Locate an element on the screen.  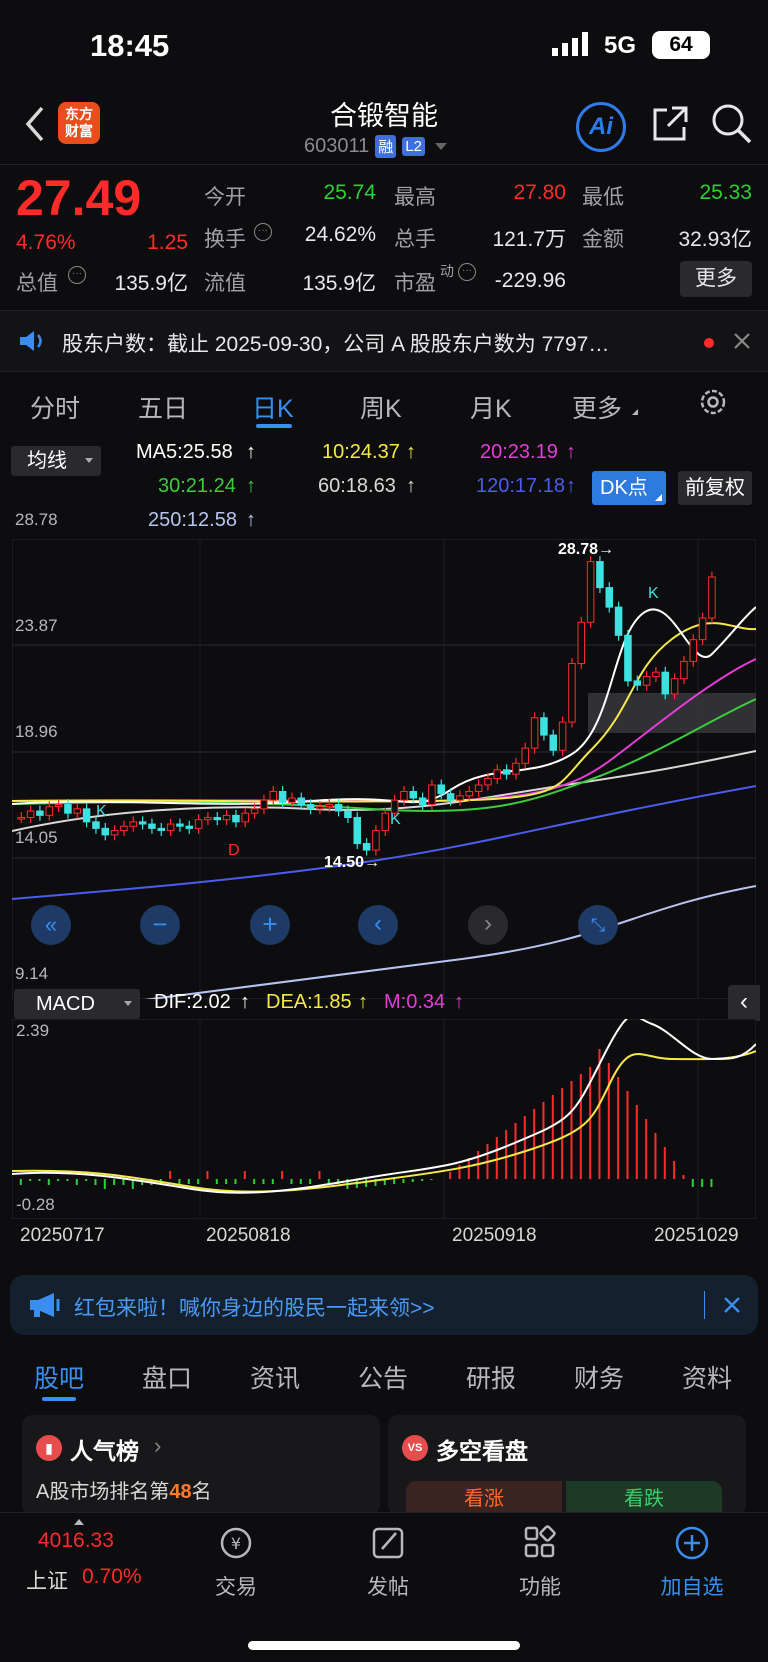
tab-guba: 股吧 is located at coordinates (59, 1377).